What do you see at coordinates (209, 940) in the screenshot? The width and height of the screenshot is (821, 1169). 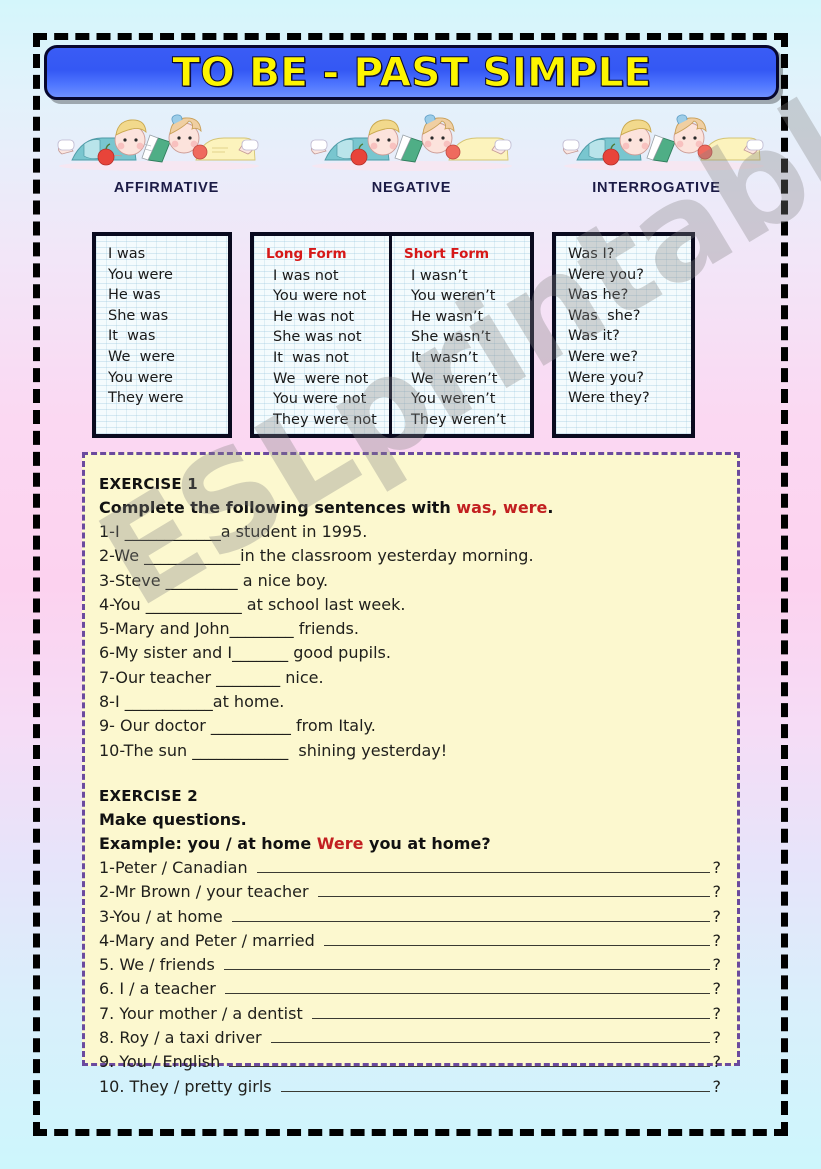 I see `exercise2-item-label: 4-Mary and Peter / married` at bounding box center [209, 940].